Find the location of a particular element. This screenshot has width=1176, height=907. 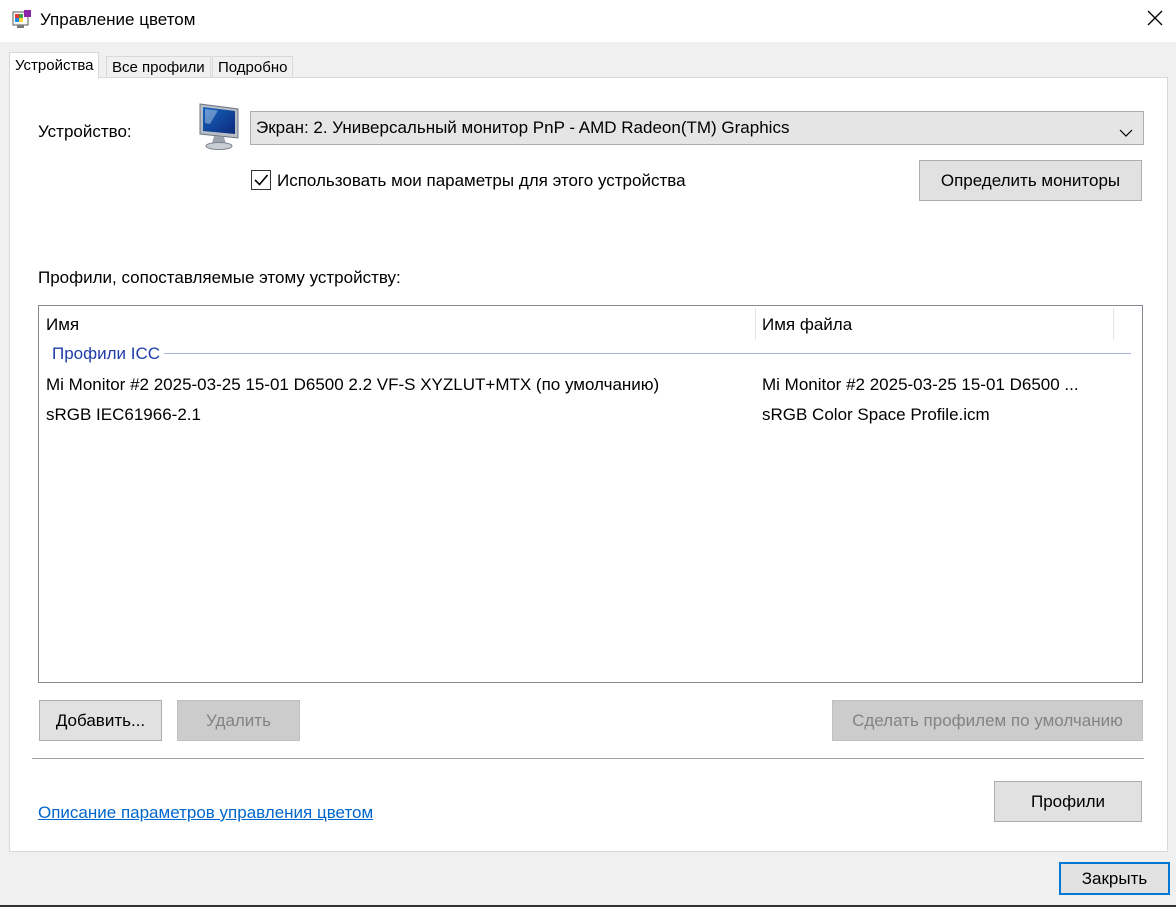

remove-profile-button: Удалить is located at coordinates (238, 720).